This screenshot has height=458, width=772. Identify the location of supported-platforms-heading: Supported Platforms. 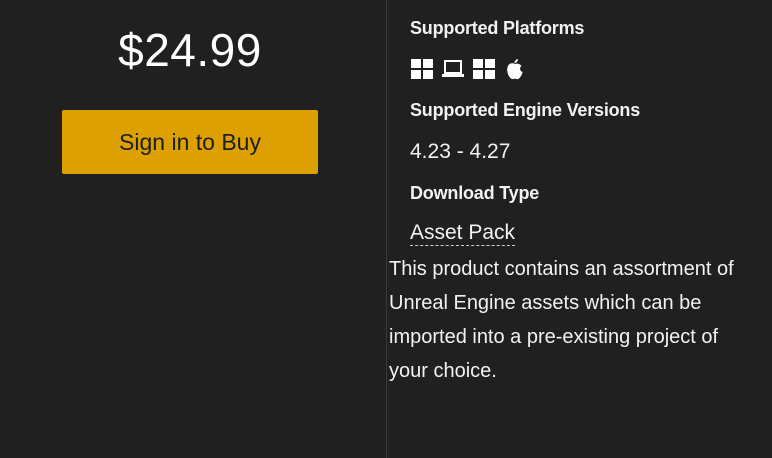
(497, 28).